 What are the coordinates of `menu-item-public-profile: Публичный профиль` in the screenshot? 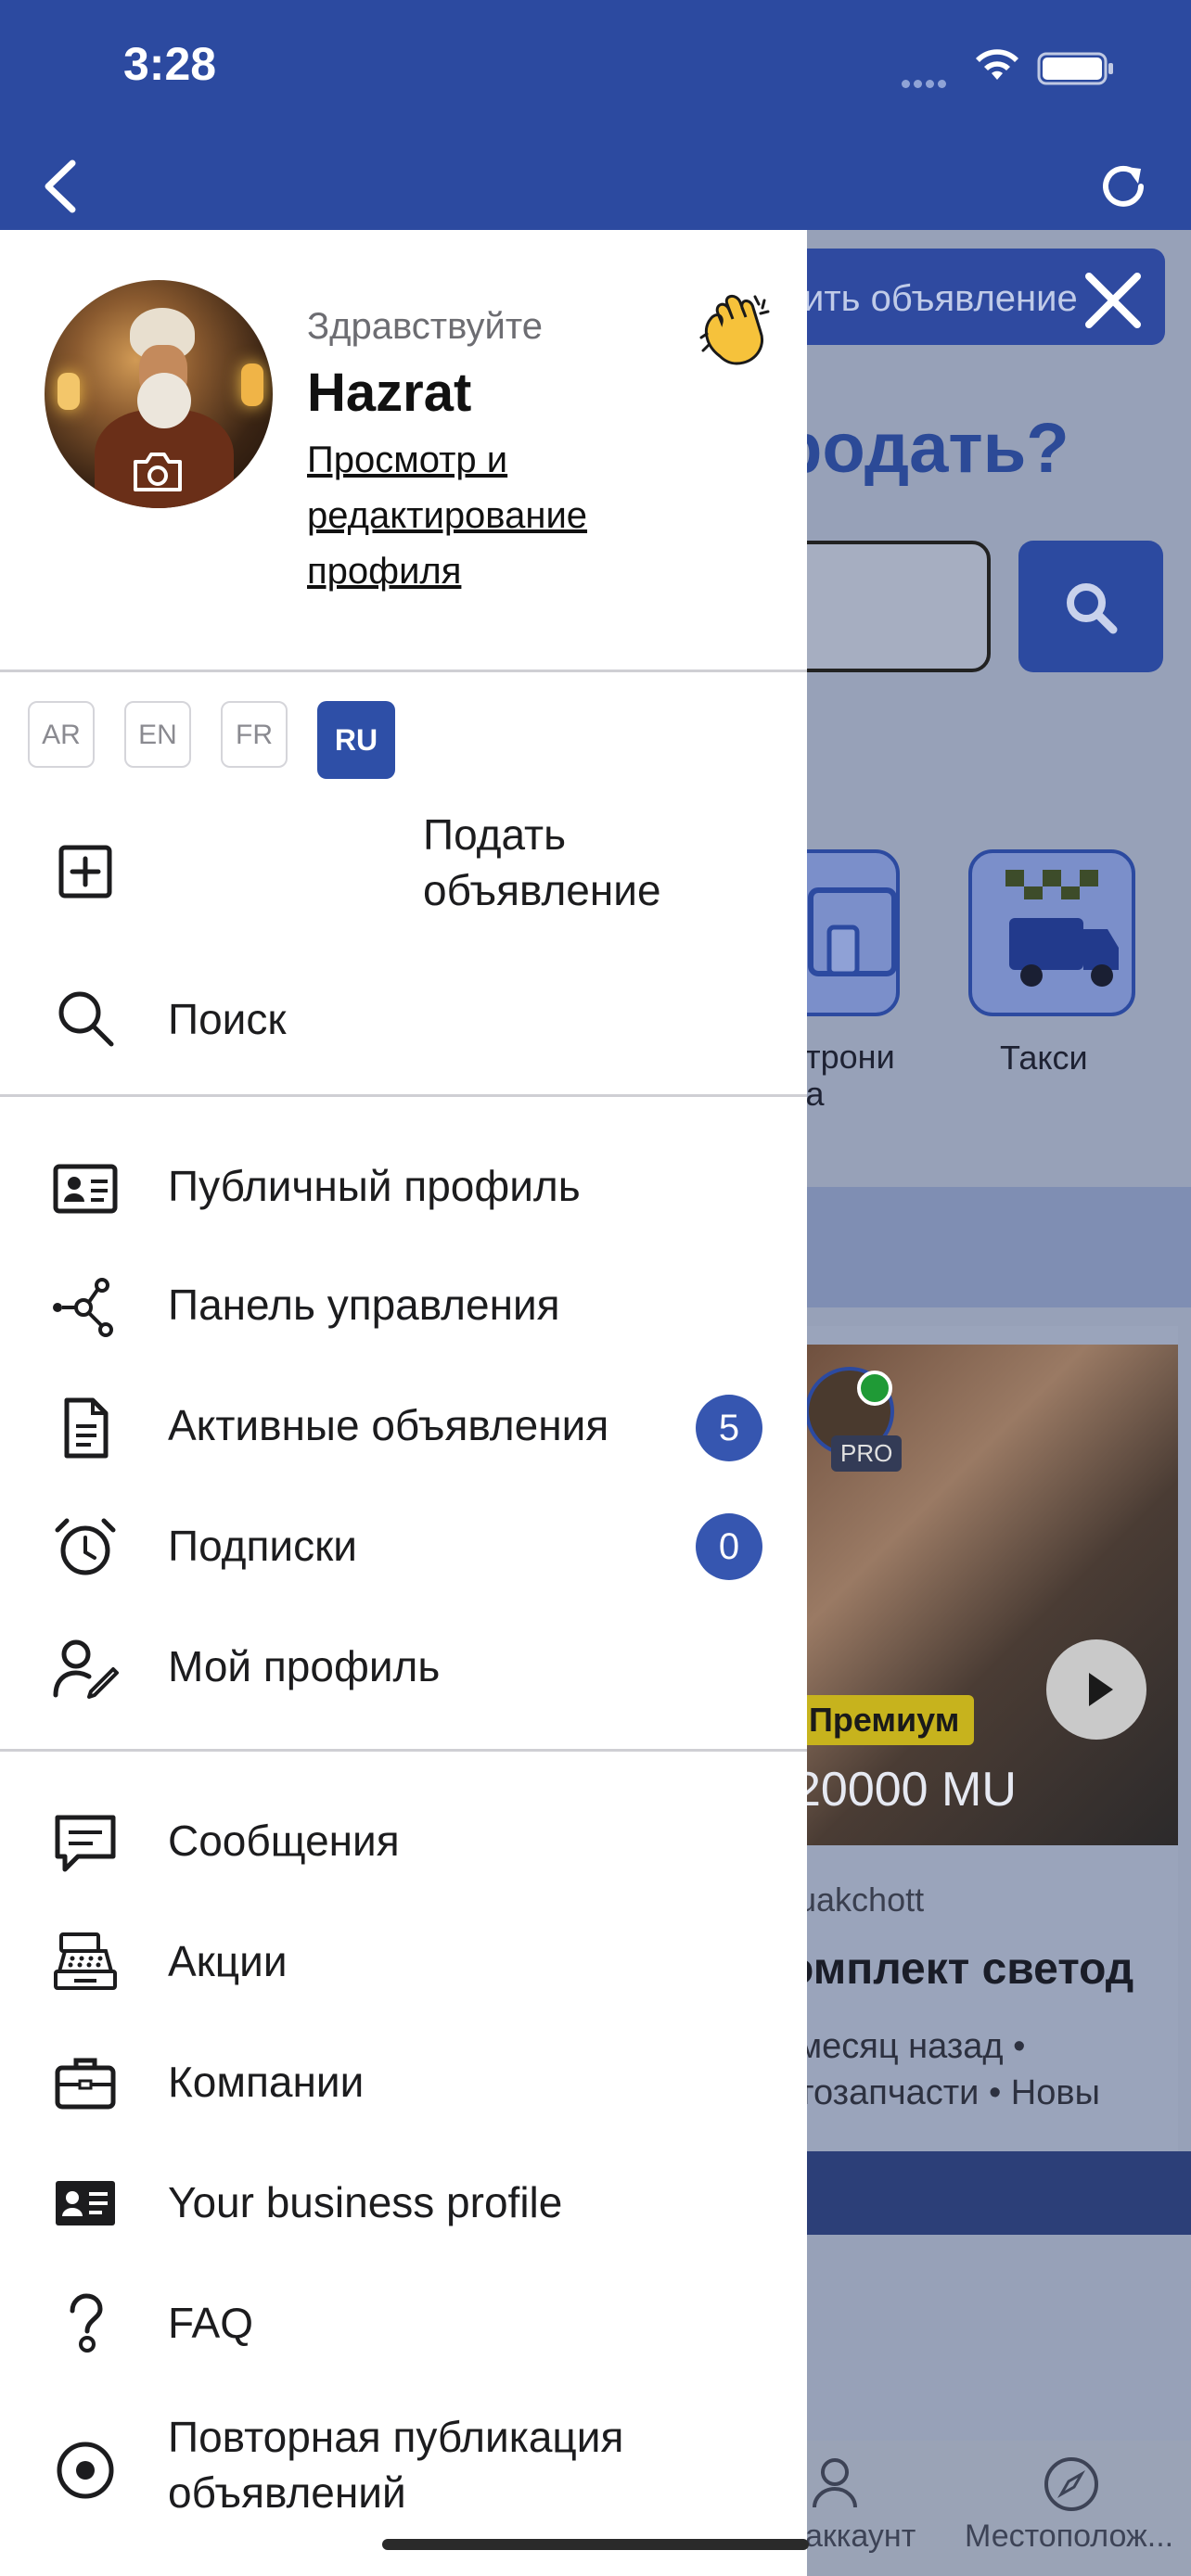 It's located at (403, 1194).